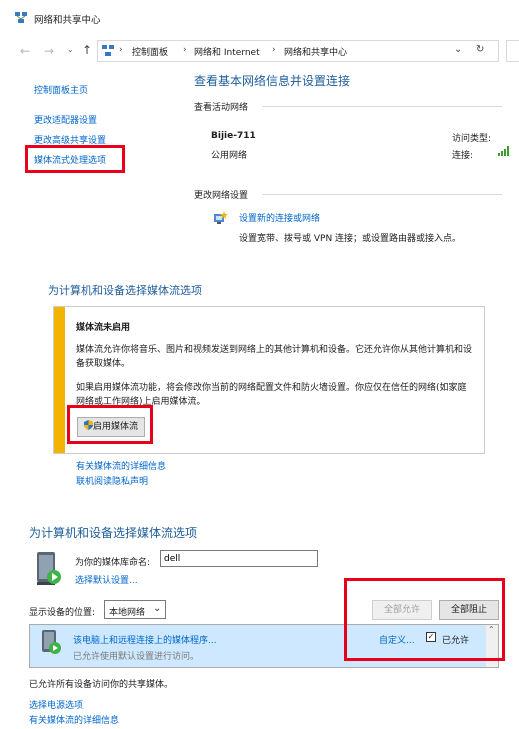  I want to click on sidebar-item-change-adapter-settings: 更改适配器设置, so click(65, 119).